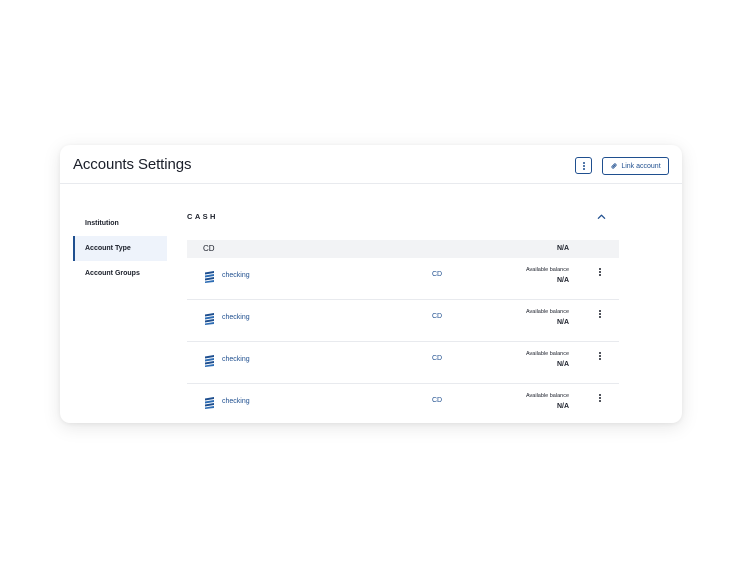 Image resolution: width=740 pixels, height=570 pixels. I want to click on link-account-label: Link account, so click(641, 166).